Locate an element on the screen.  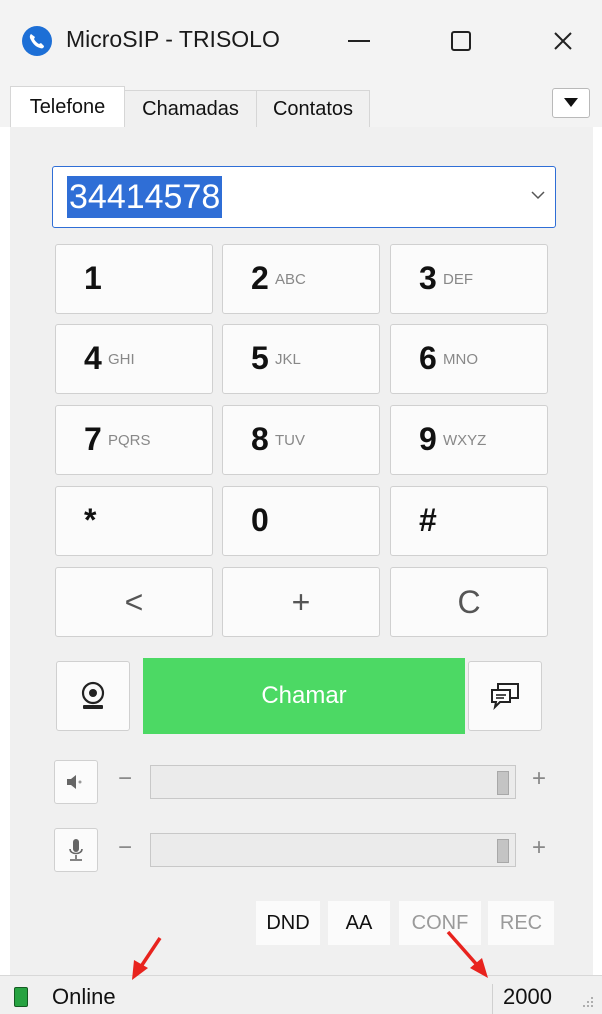
tab-label: Contatos is located at coordinates (313, 108).